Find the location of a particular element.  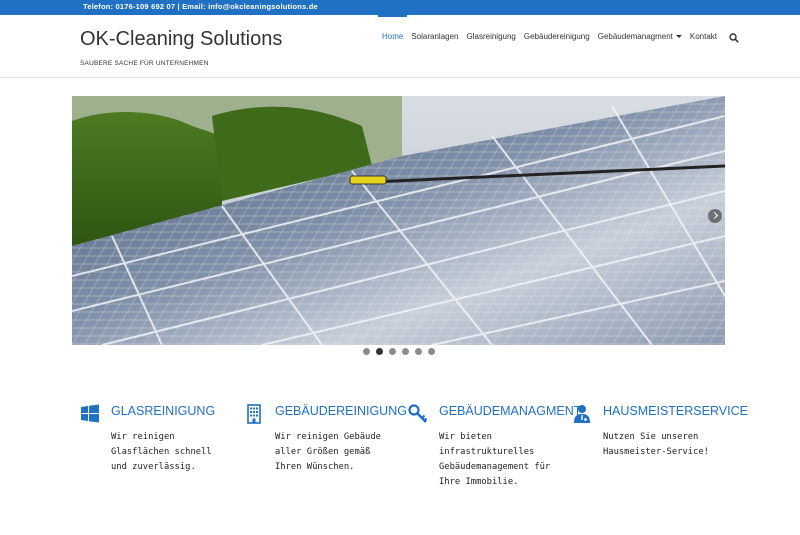

chevron-down-icon is located at coordinates (678, 36).